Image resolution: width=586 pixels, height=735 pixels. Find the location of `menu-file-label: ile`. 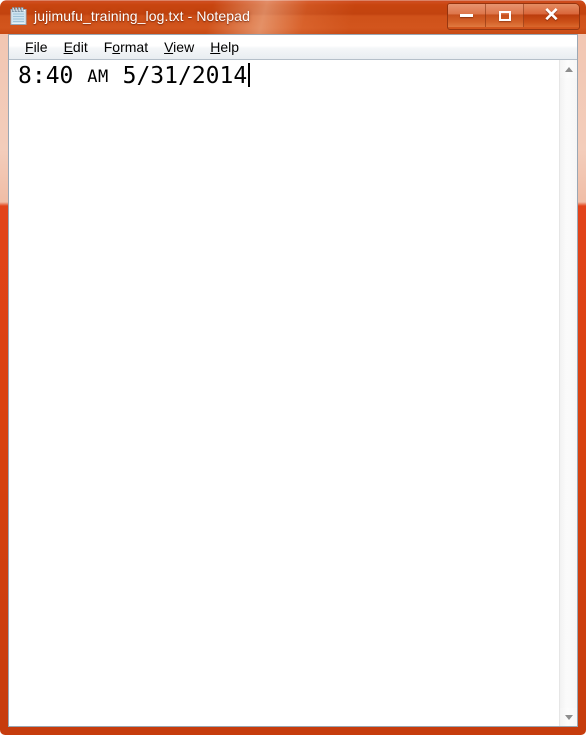

menu-file-label: ile is located at coordinates (40, 46).